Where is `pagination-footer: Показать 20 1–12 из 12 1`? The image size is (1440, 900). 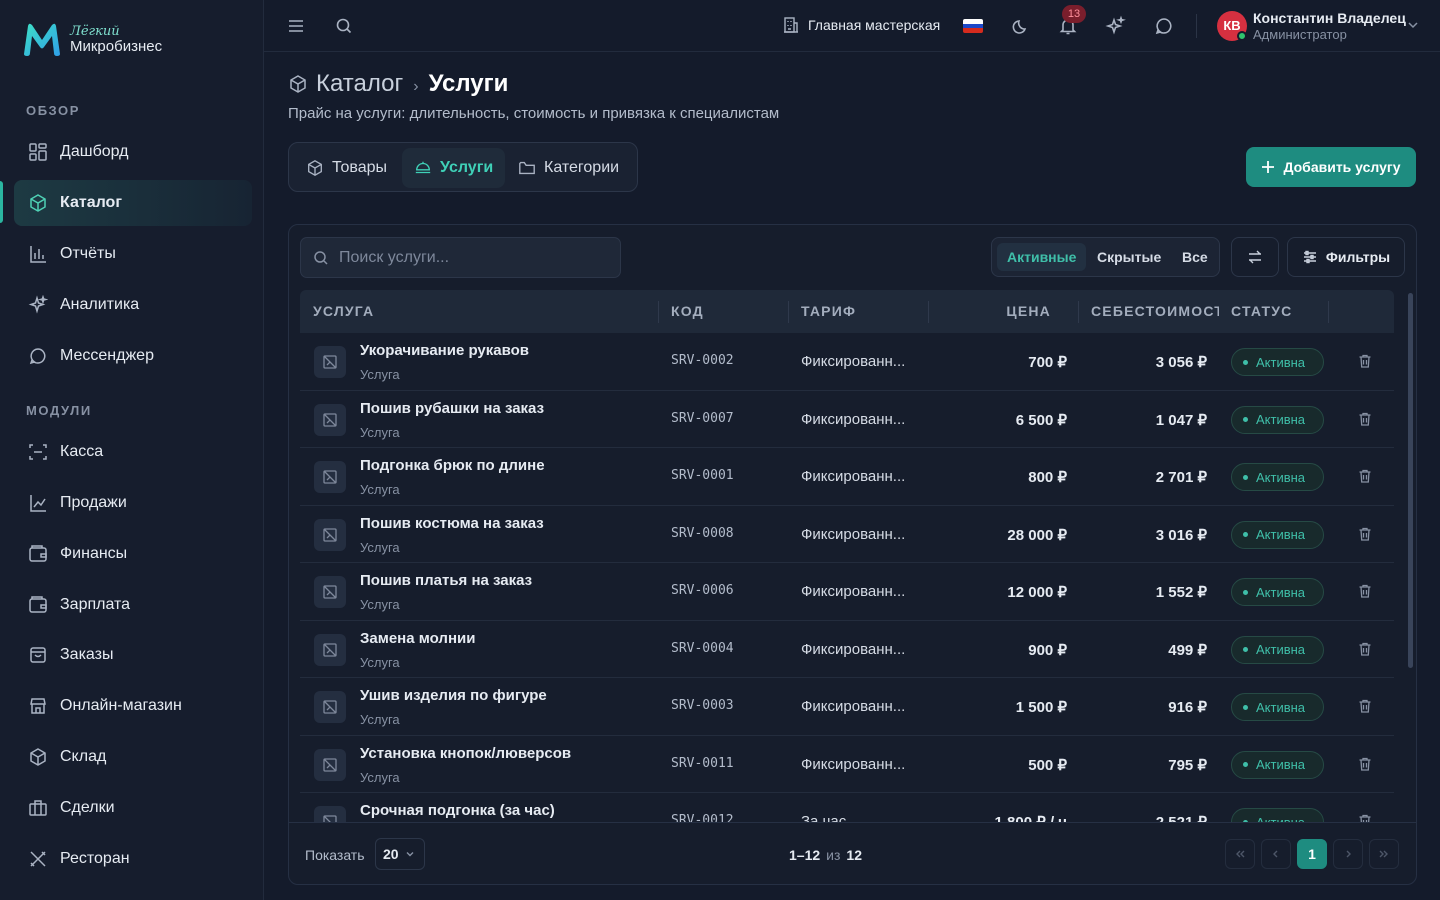
pagination-footer: Показать 20 1–12 из 12 1 is located at coordinates (852, 853).